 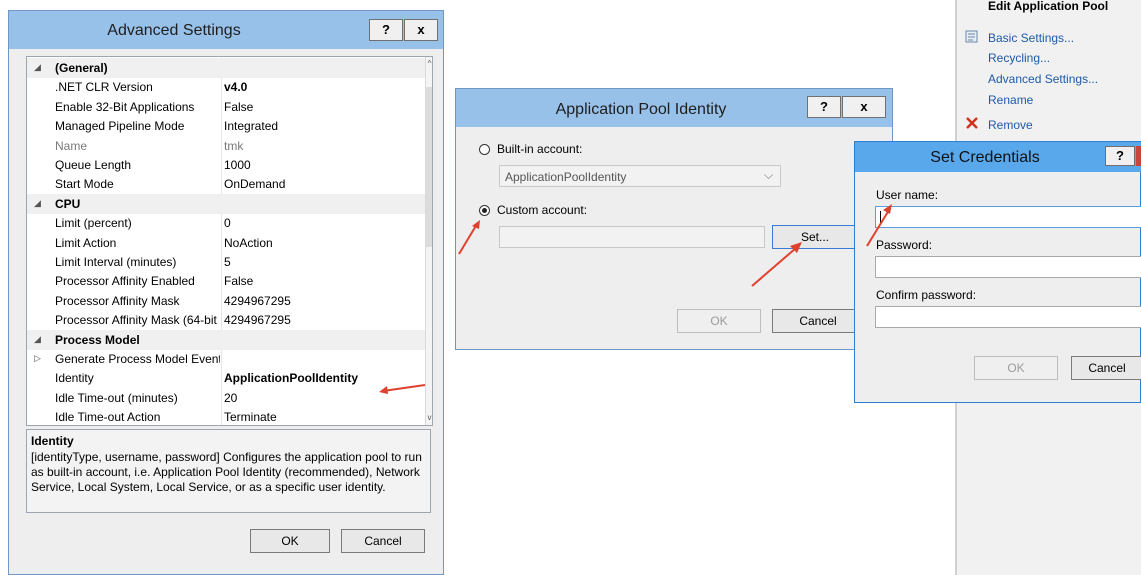 I want to click on property-name: Processor Affinity Mask, so click(x=117, y=300).